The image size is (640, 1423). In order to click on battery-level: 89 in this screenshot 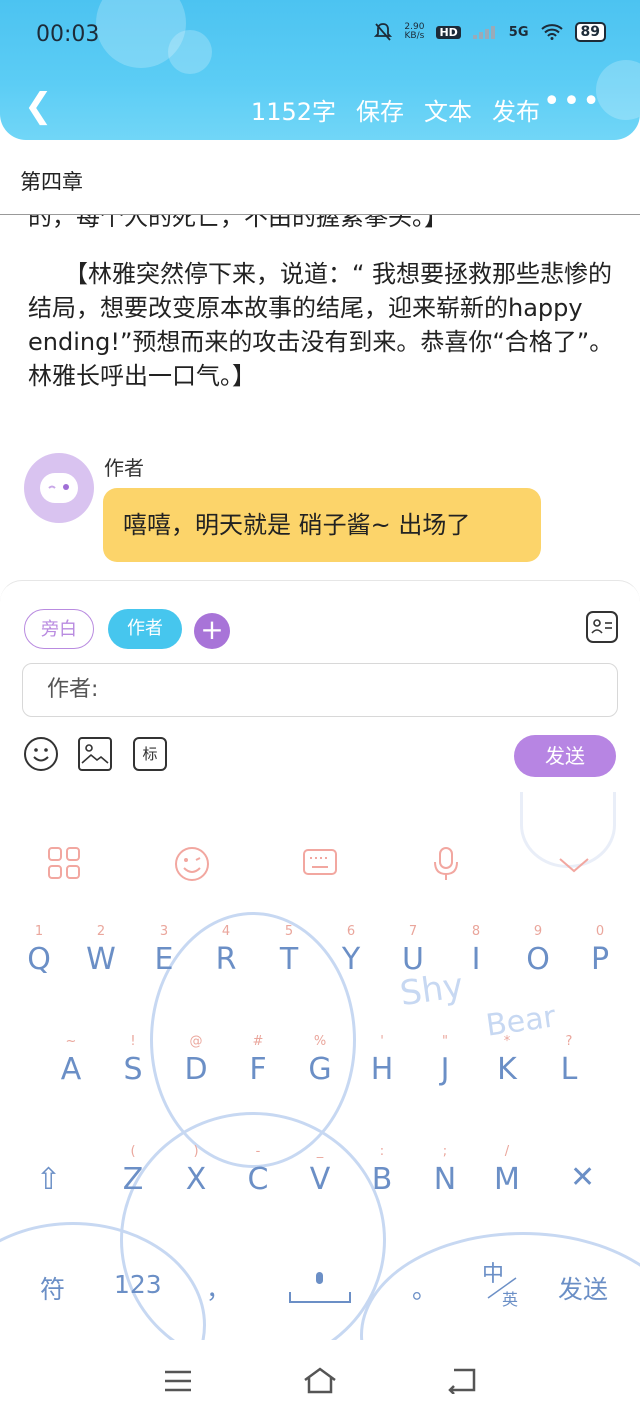, I will do `click(590, 32)`.